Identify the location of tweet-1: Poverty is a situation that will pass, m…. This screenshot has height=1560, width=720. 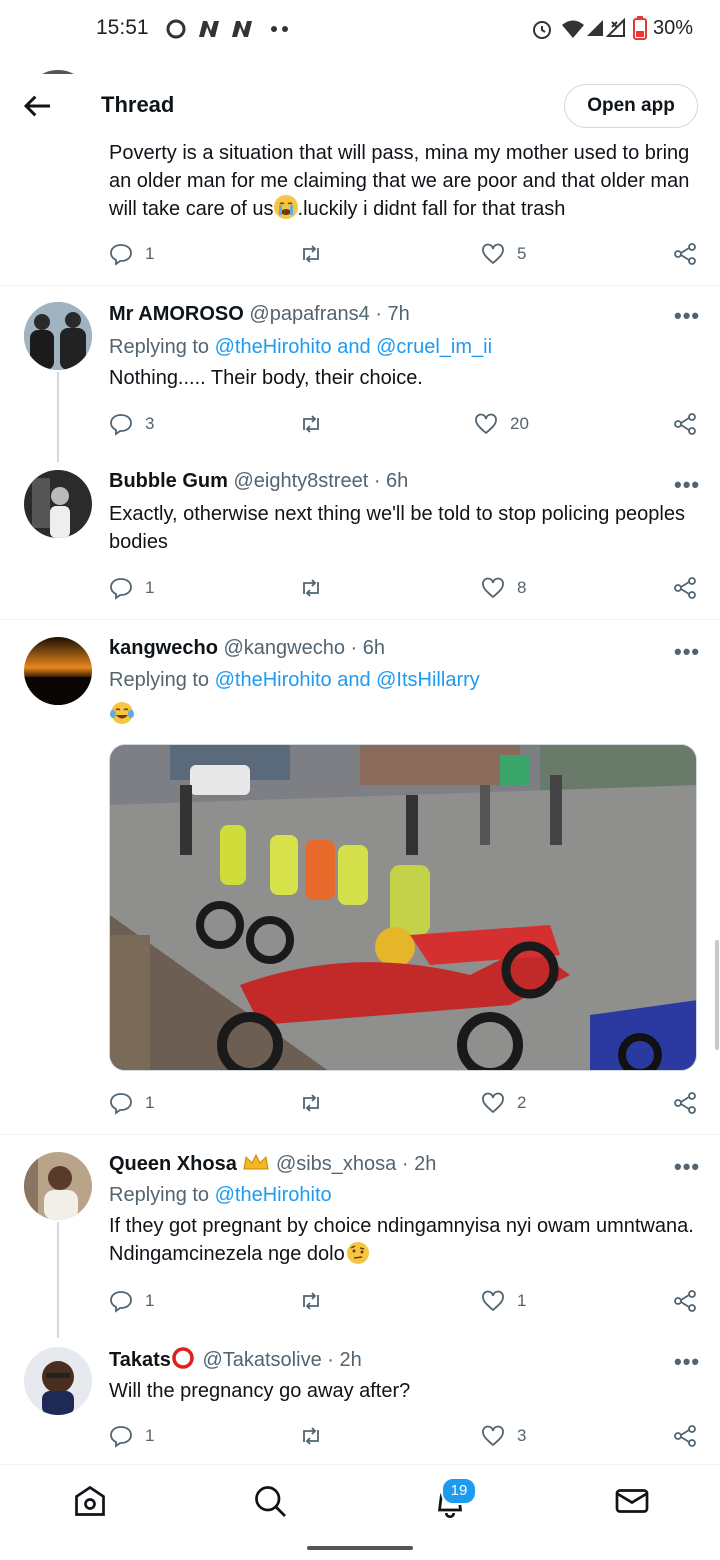
(360, 177).